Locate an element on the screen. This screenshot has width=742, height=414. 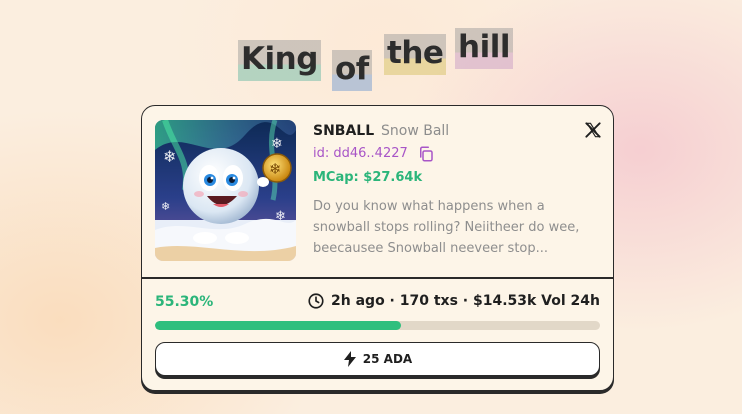
coin-stats: 2h ago · 170 txs · $14.53k Vol 24h is located at coordinates (453, 301).